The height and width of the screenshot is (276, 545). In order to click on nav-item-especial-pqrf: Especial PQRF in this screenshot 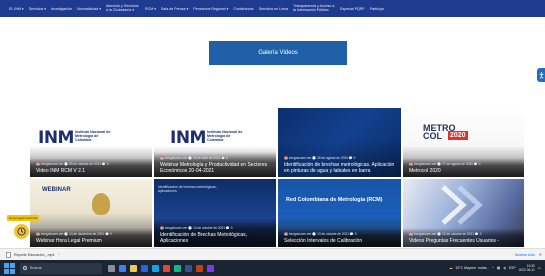, I will do `click(352, 9)`.